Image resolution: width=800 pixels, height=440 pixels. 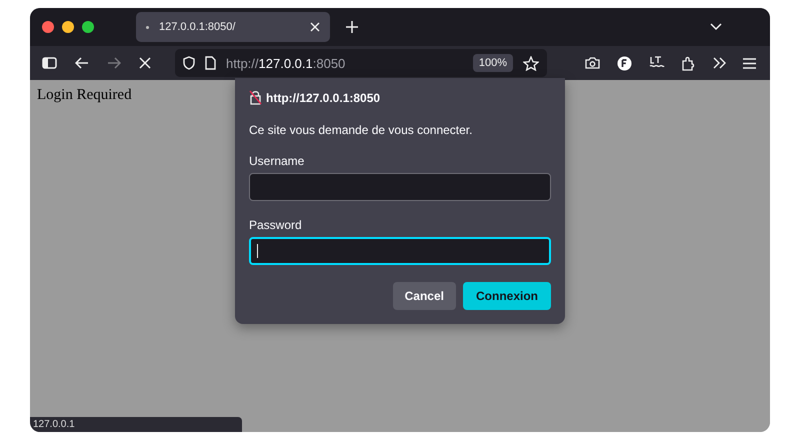 I want to click on puzzle-icon, so click(x=689, y=63).